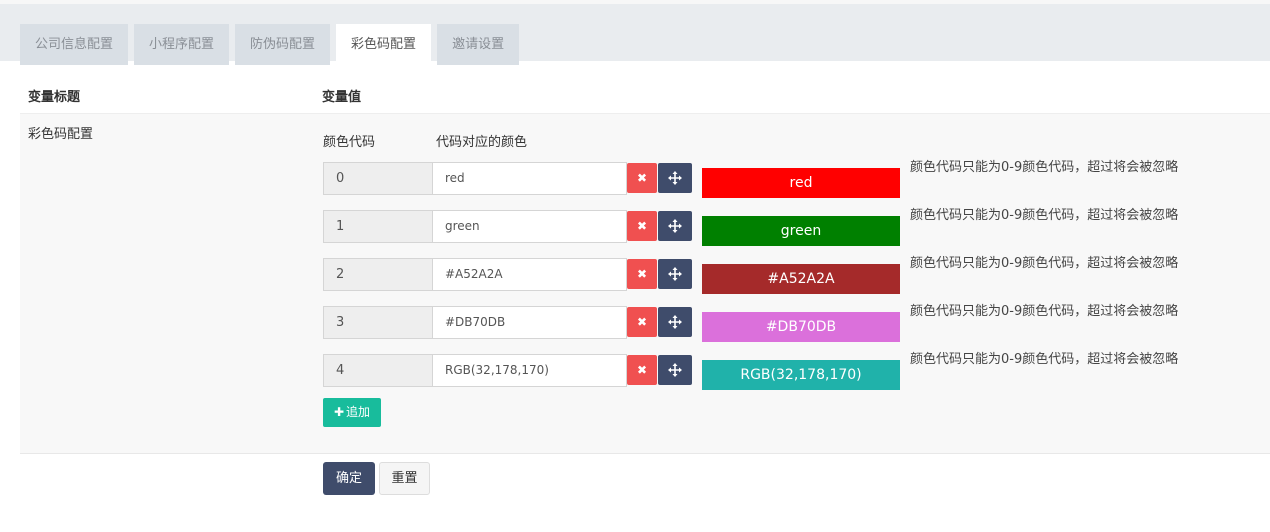 Image resolution: width=1270 pixels, height=532 pixels. Describe the element at coordinates (404, 478) in the screenshot. I see `reset-button: 重置` at that location.